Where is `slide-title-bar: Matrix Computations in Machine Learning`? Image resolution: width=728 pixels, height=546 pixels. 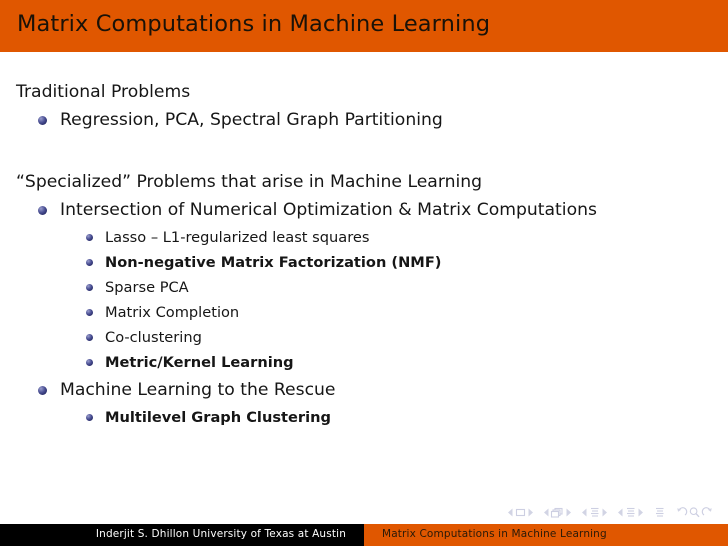
slide-title-bar: Matrix Computations in Machine Learning is located at coordinates (364, 26).